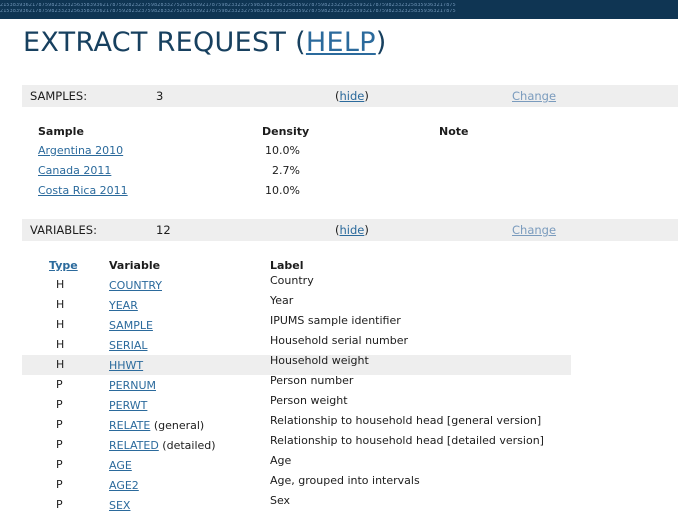 The height and width of the screenshot is (521, 678). What do you see at coordinates (135, 285) in the screenshot?
I see `variable-name-link: COUNTRY` at bounding box center [135, 285].